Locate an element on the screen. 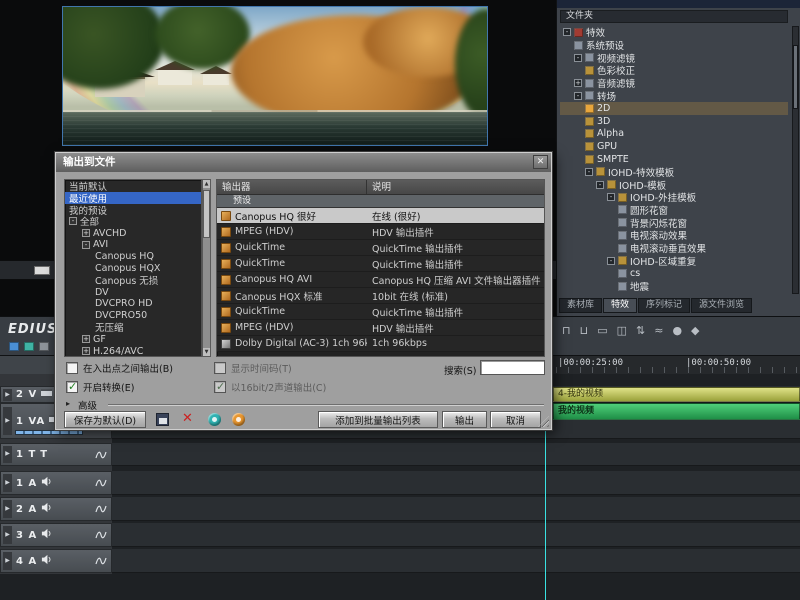 The height and width of the screenshot is (600, 800). effects-tree-item: 地震 is located at coordinates (674, 286).